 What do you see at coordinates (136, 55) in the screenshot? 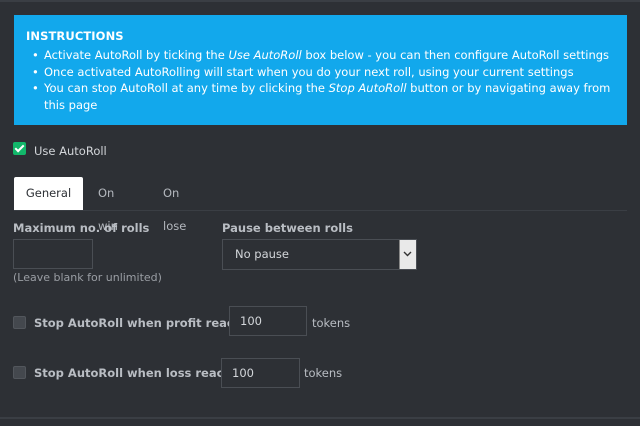
I see `instruction-text: Activate AutoRoll by ticking the` at bounding box center [136, 55].